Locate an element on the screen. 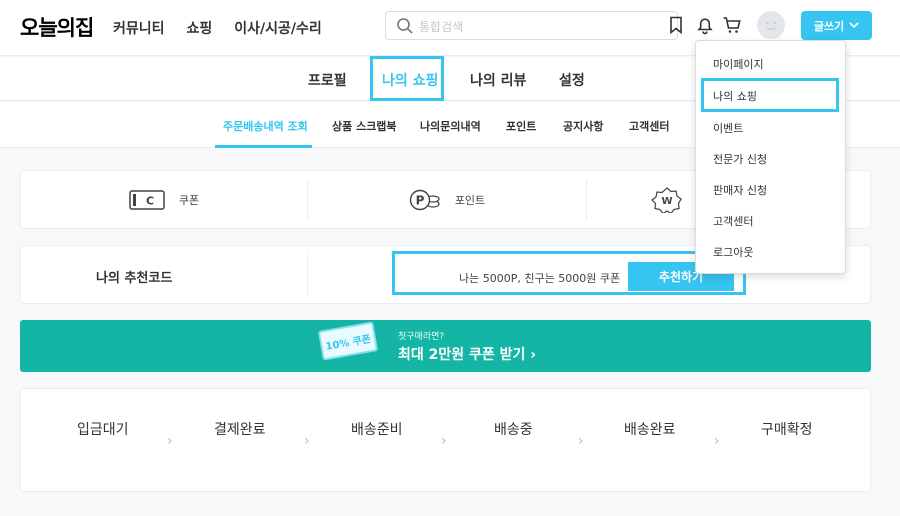  step-awaiting-payment: 입금대기 is located at coordinates (103, 429).